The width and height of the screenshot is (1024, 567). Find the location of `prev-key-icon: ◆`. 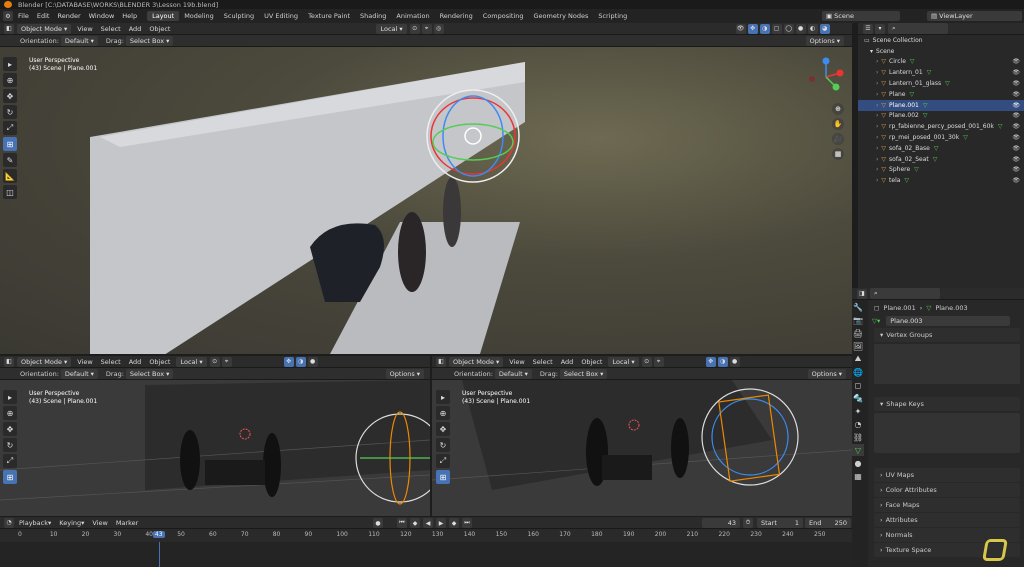

prev-key-icon: ◆ is located at coordinates (415, 523).